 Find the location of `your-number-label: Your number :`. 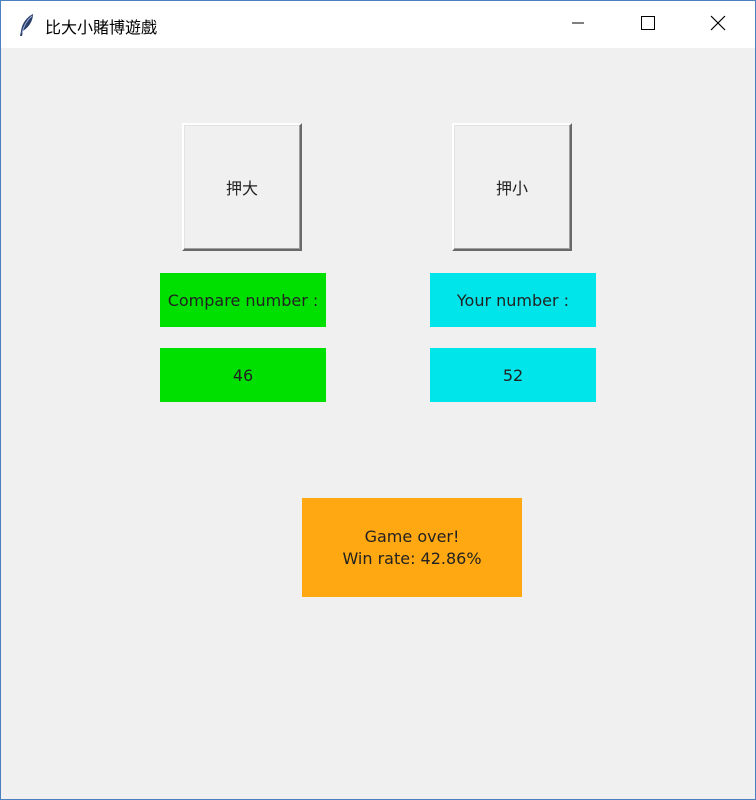

your-number-label: Your number : is located at coordinates (513, 300).